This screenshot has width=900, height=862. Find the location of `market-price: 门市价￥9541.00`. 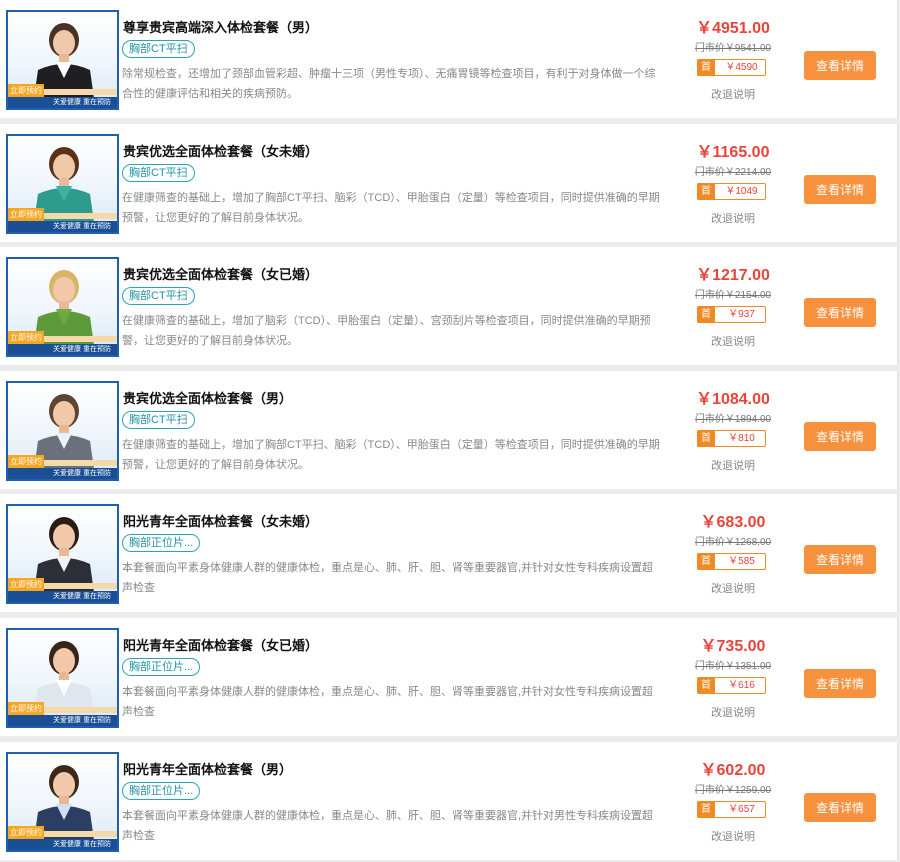

market-price: 门市价￥9541.00 is located at coordinates (733, 48).